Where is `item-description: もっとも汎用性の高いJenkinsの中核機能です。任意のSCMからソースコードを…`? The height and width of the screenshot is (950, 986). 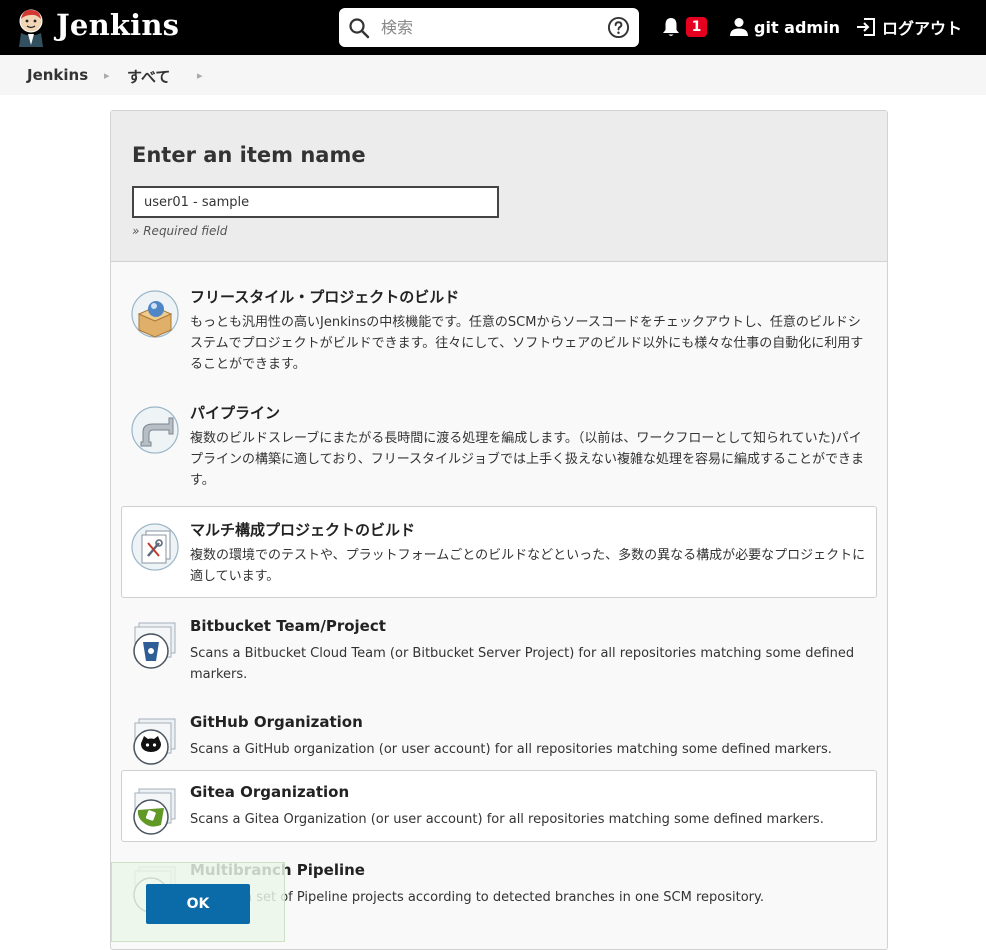
item-description: もっとも汎用性の高いJenkinsの中核機能です。任意のSCMからソースコードを… is located at coordinates (527, 343).